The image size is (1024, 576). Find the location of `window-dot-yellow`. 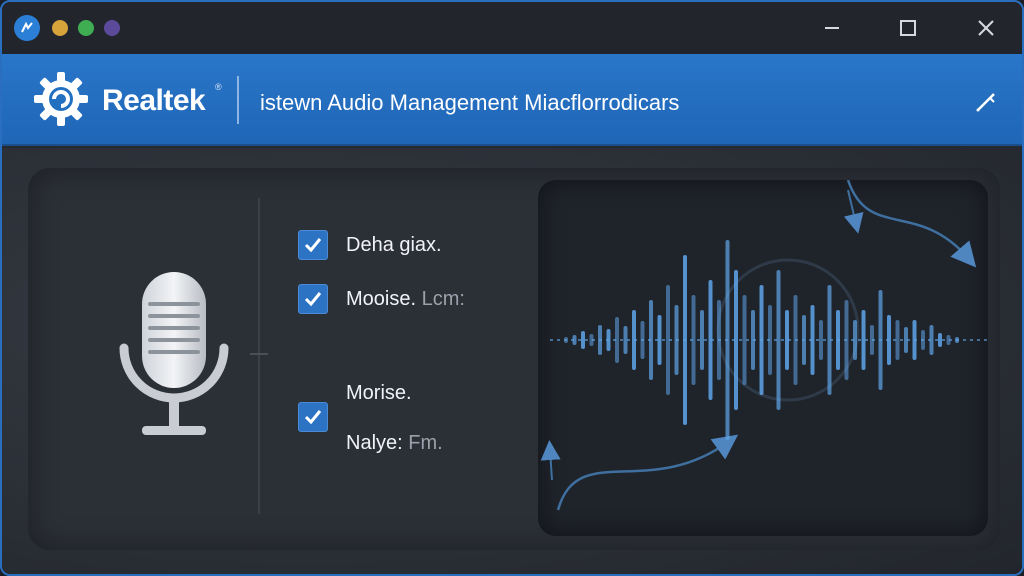

window-dot-yellow is located at coordinates (60, 28).